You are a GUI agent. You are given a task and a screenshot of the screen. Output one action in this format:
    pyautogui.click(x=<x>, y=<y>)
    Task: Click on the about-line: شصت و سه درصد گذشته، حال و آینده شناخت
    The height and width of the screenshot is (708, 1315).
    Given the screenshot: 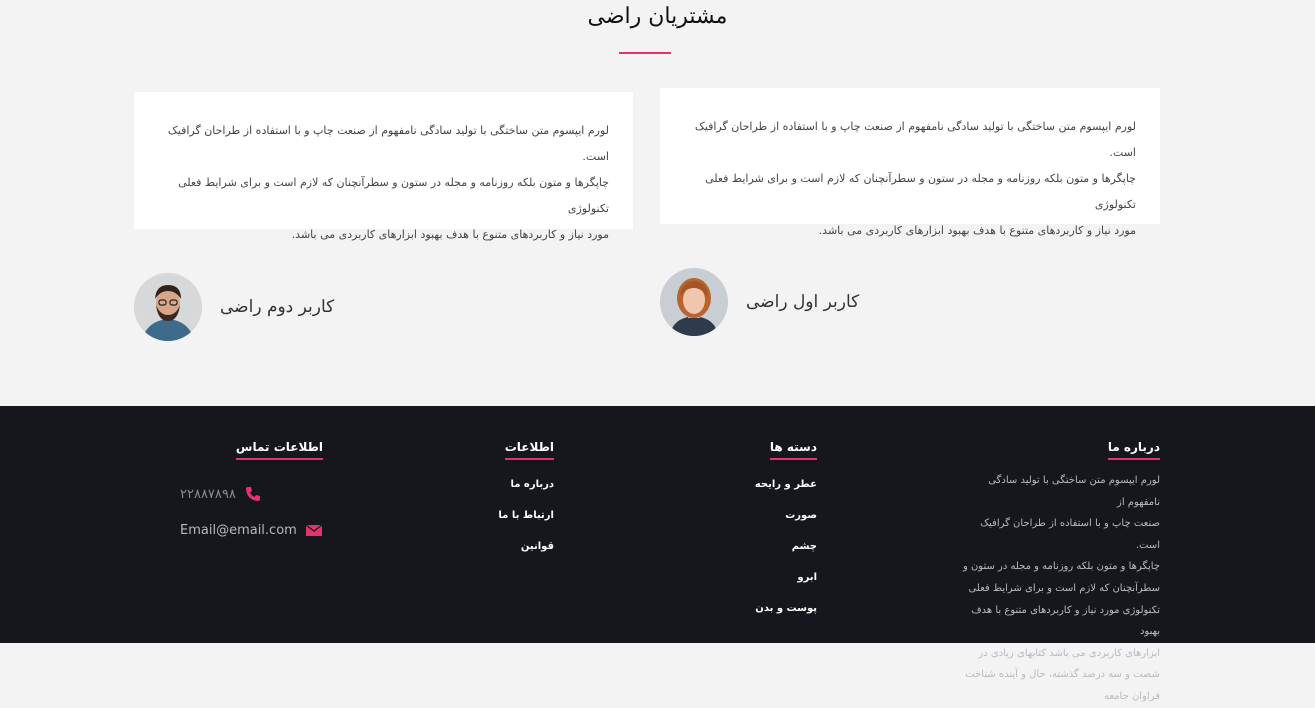 What is the action you would take?
    pyautogui.click(x=1062, y=675)
    